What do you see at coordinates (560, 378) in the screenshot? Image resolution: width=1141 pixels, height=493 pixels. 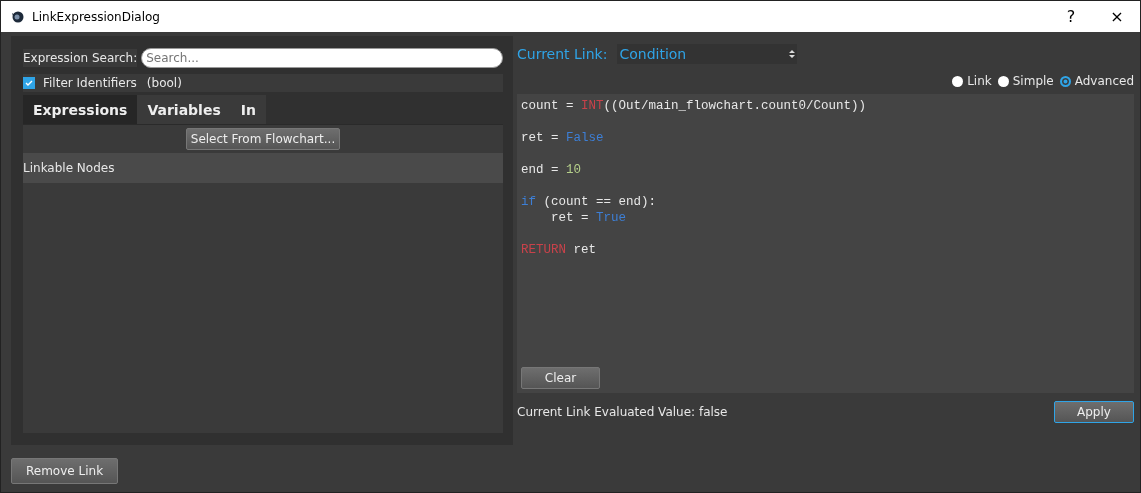 I see `clear-button: Clear` at bounding box center [560, 378].